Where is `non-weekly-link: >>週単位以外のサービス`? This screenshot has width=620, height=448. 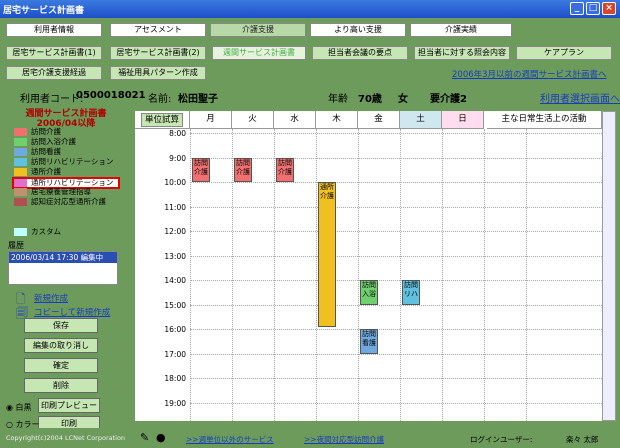
non-weekly-link: >>週単位以外のサービス is located at coordinates (230, 439).